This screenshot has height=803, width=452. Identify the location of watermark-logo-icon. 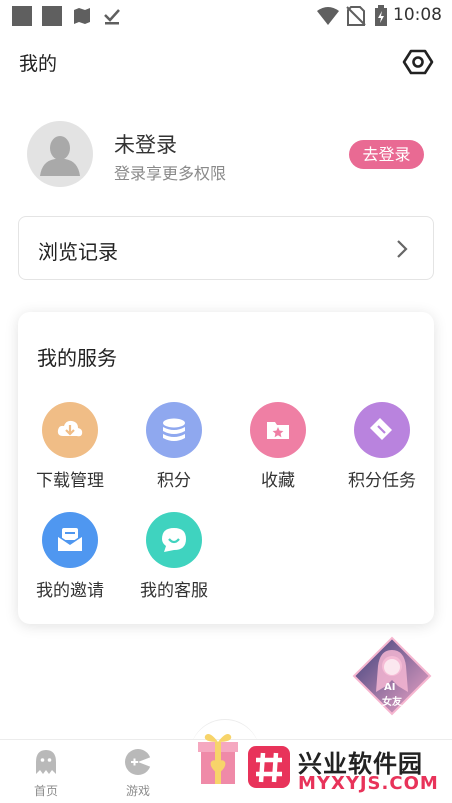
(269, 767).